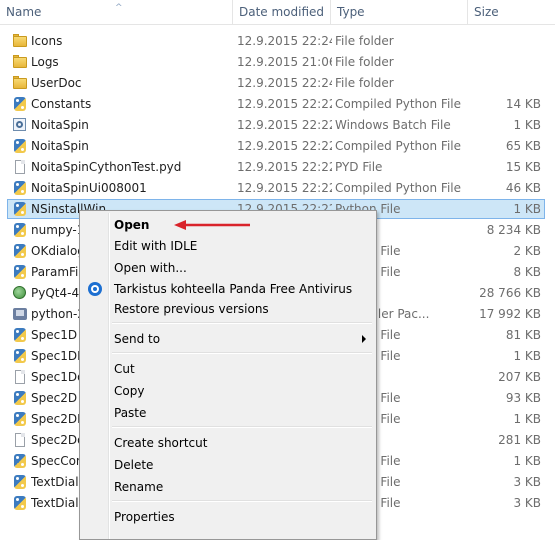 The image size is (555, 540). Describe the element at coordinates (212, 225) in the screenshot. I see `red-arrow-annotation` at that location.